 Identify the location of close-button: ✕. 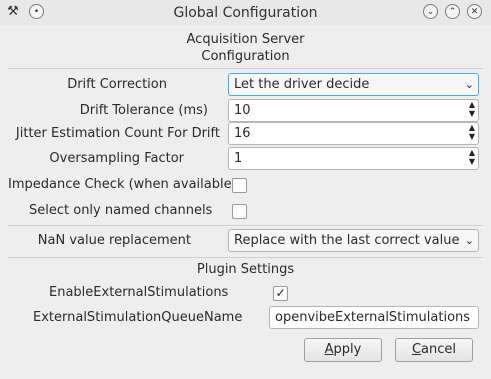
(474, 11).